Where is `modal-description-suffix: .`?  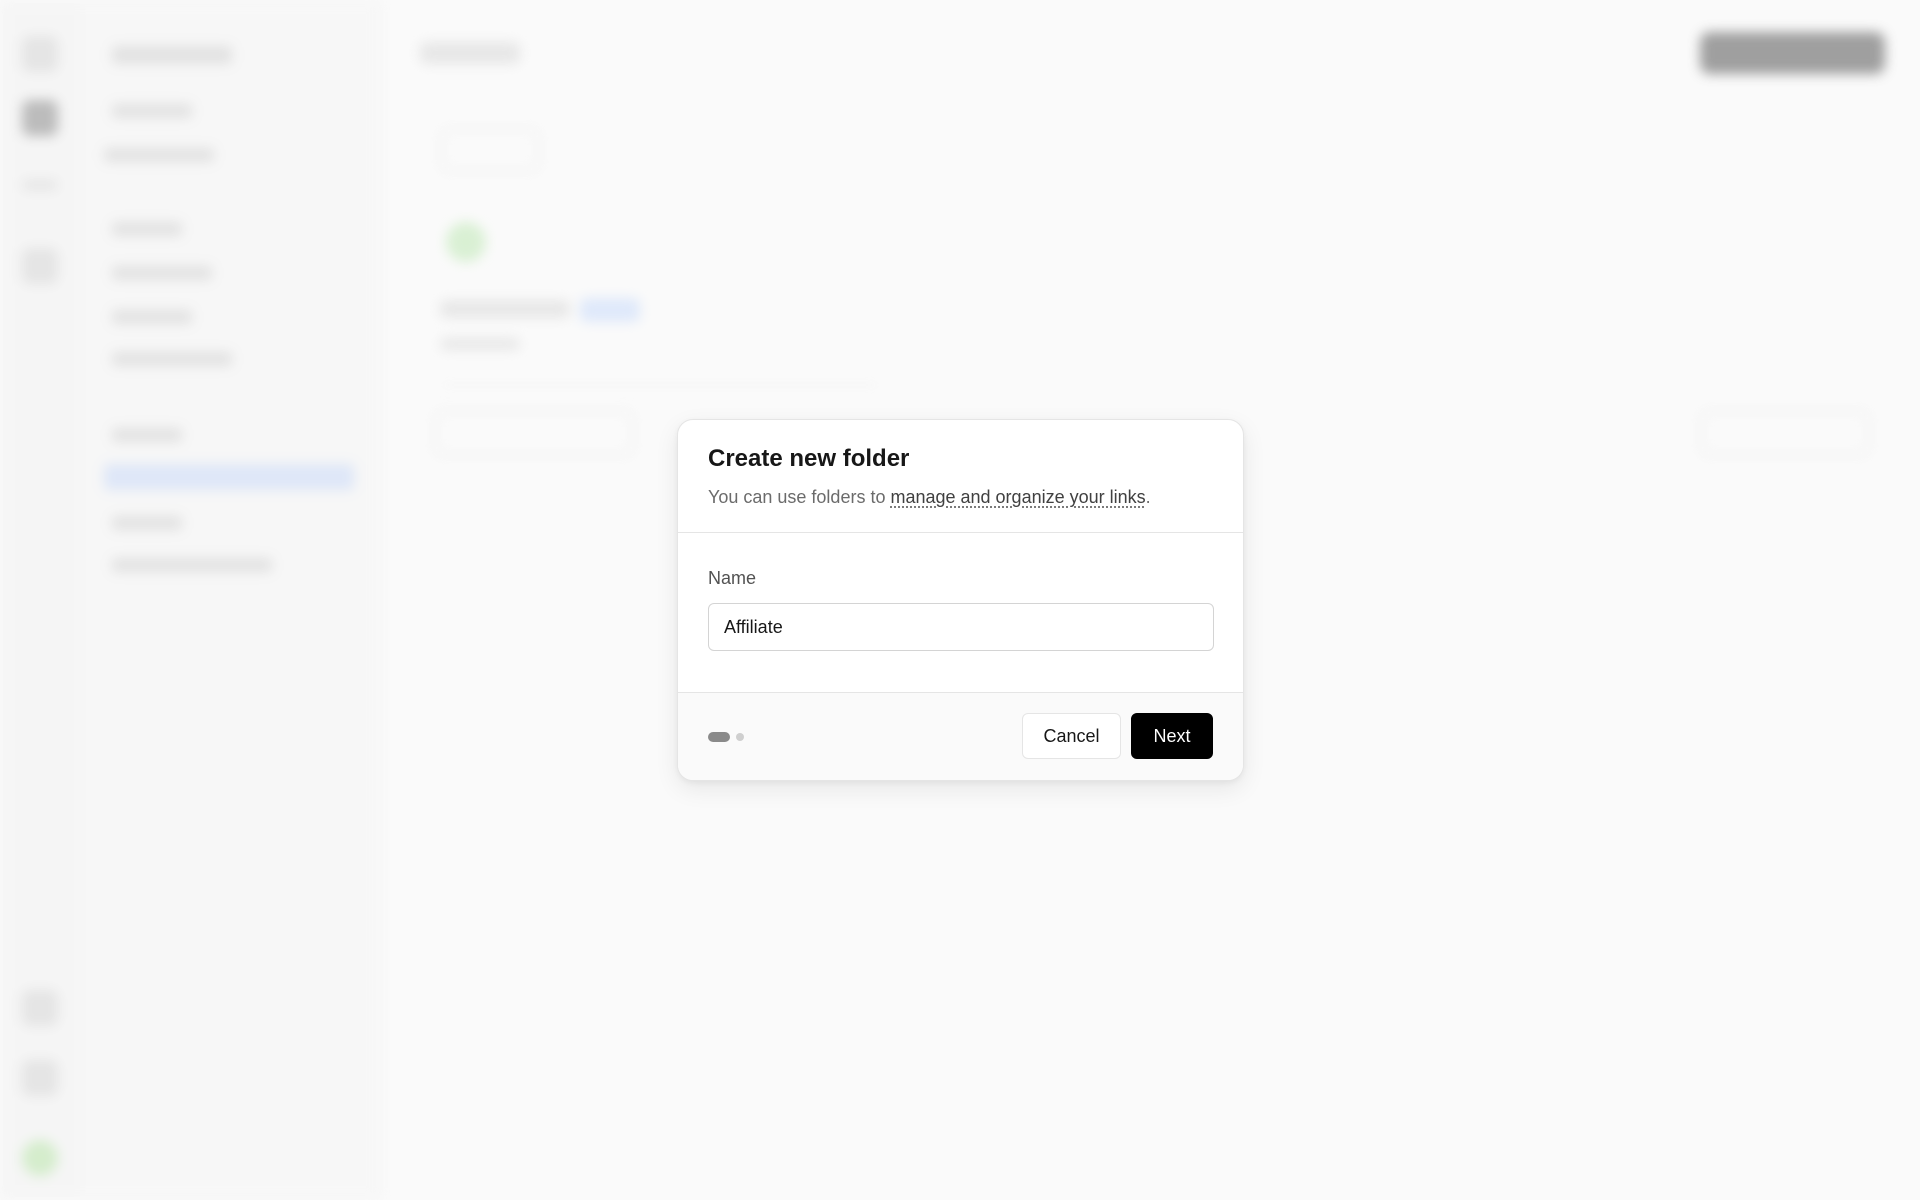
modal-description-suffix: . is located at coordinates (1148, 497).